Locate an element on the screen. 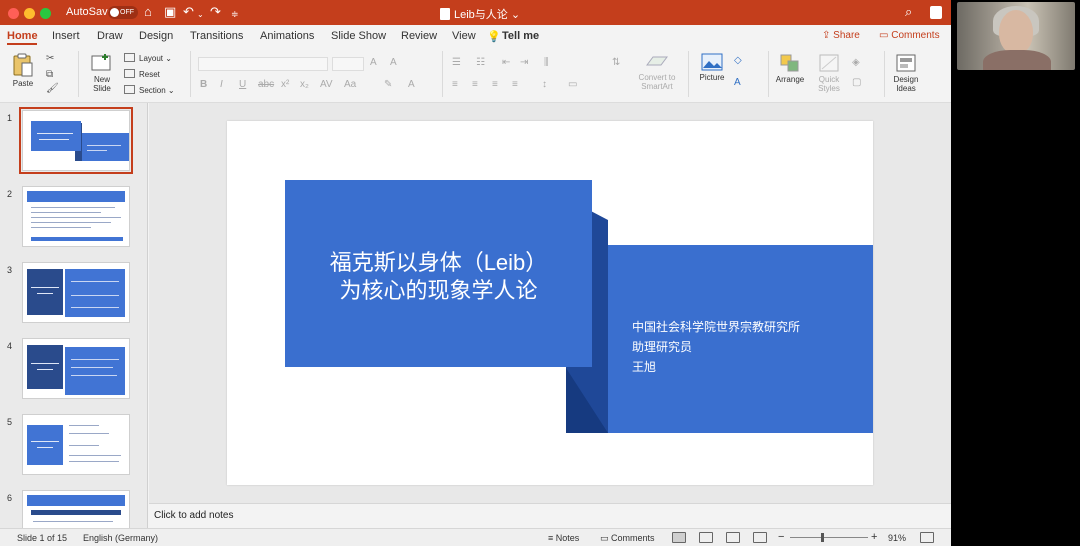 The width and height of the screenshot is (1080, 546). new-slide-button: New Slide is located at coordinates (102, 73).